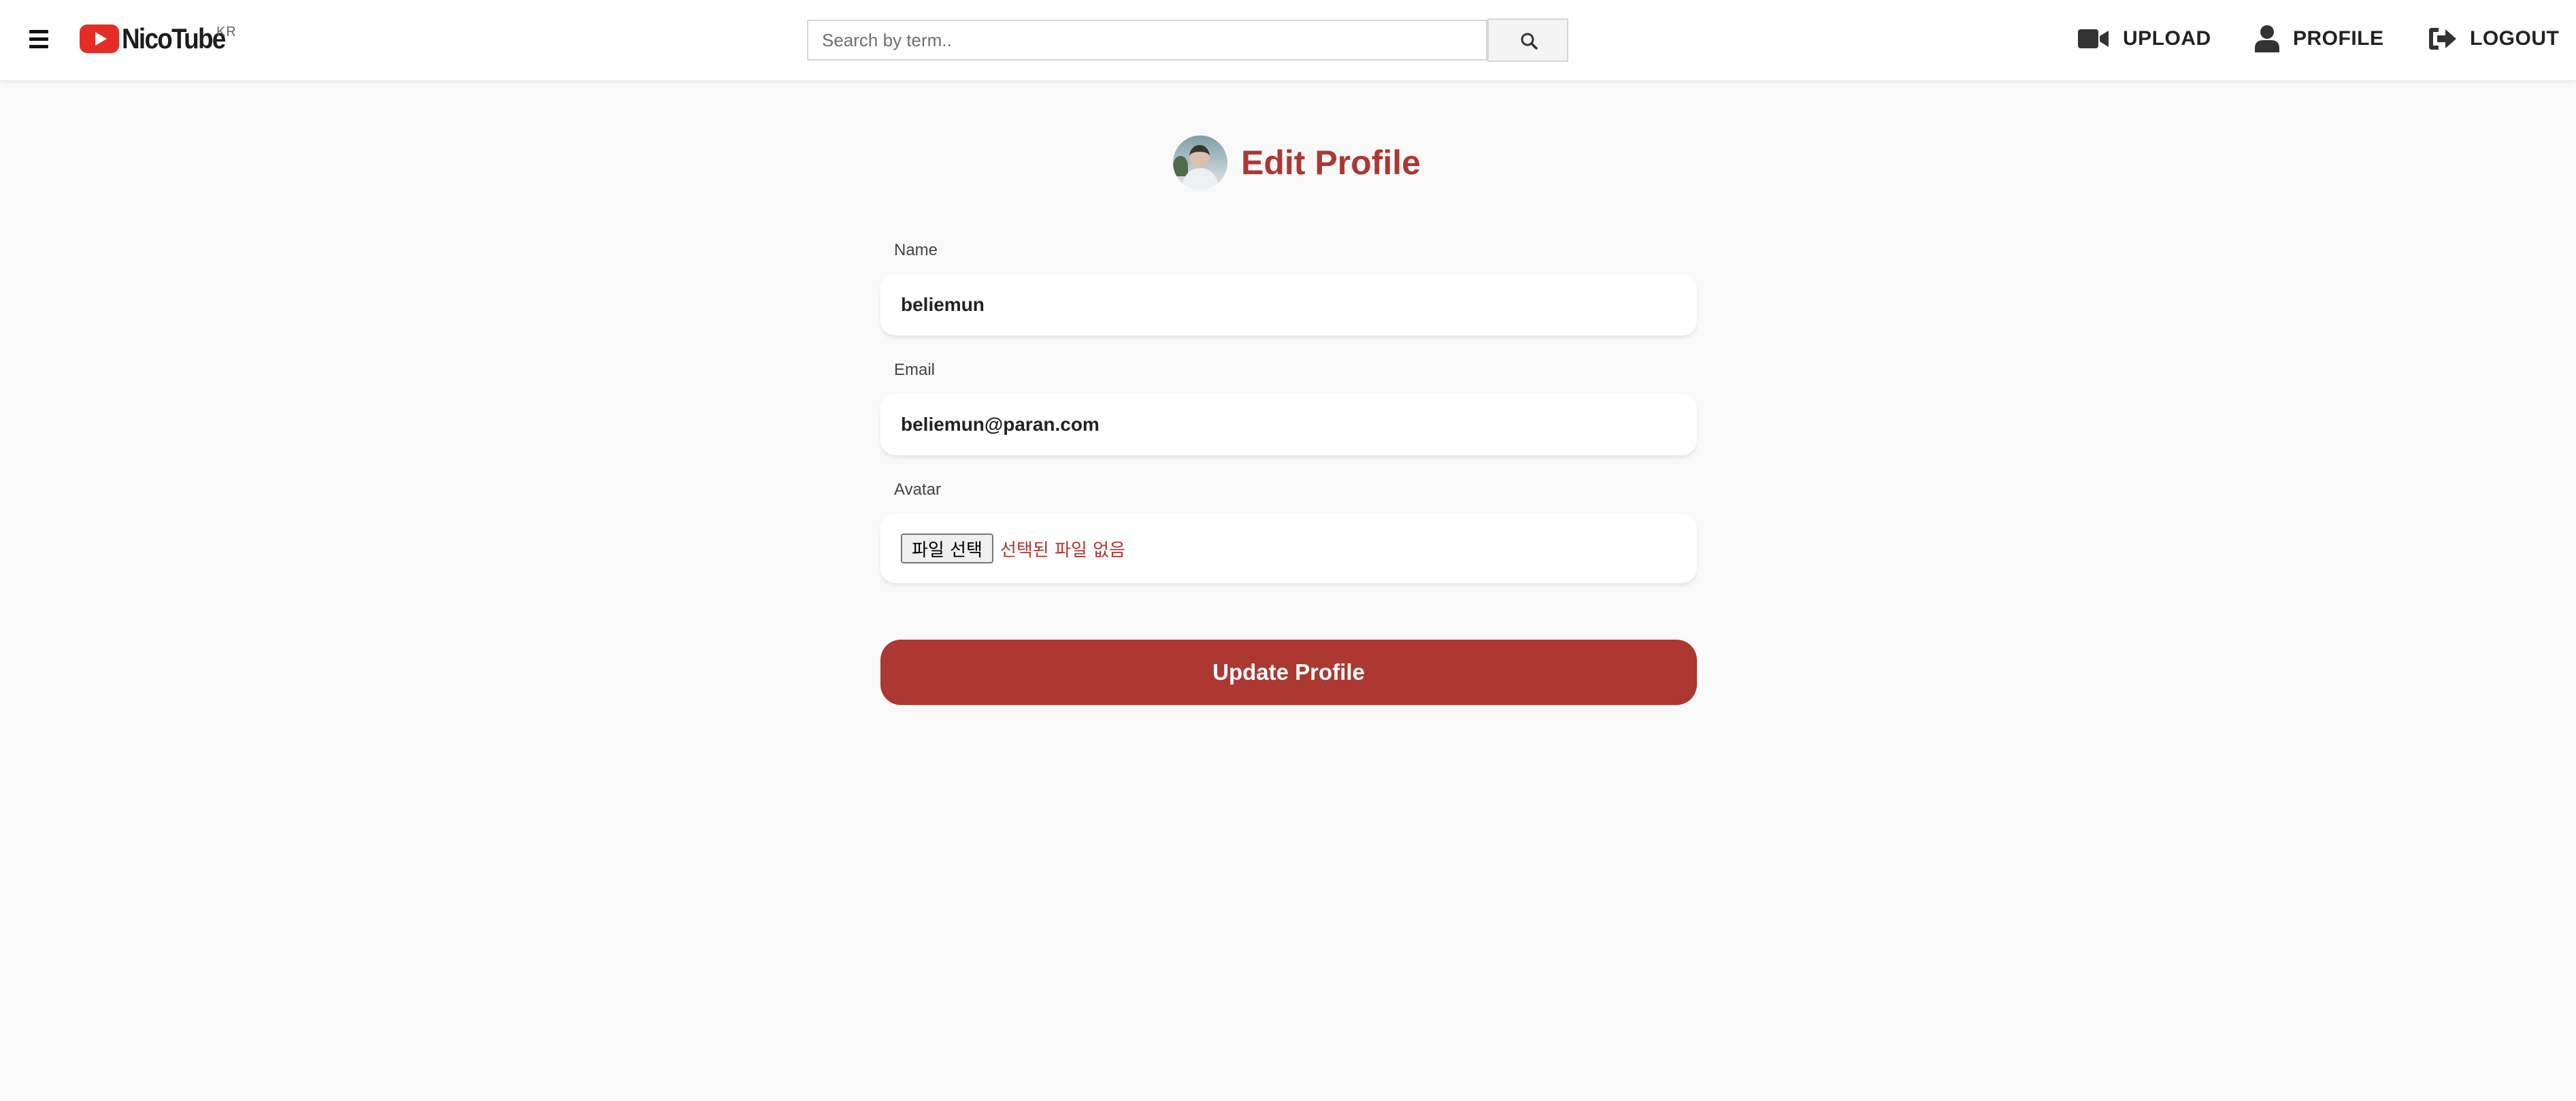 Image resolution: width=2576 pixels, height=1101 pixels. What do you see at coordinates (1062, 550) in the screenshot?
I see `file-status-text: 선택된 파일 없음` at bounding box center [1062, 550].